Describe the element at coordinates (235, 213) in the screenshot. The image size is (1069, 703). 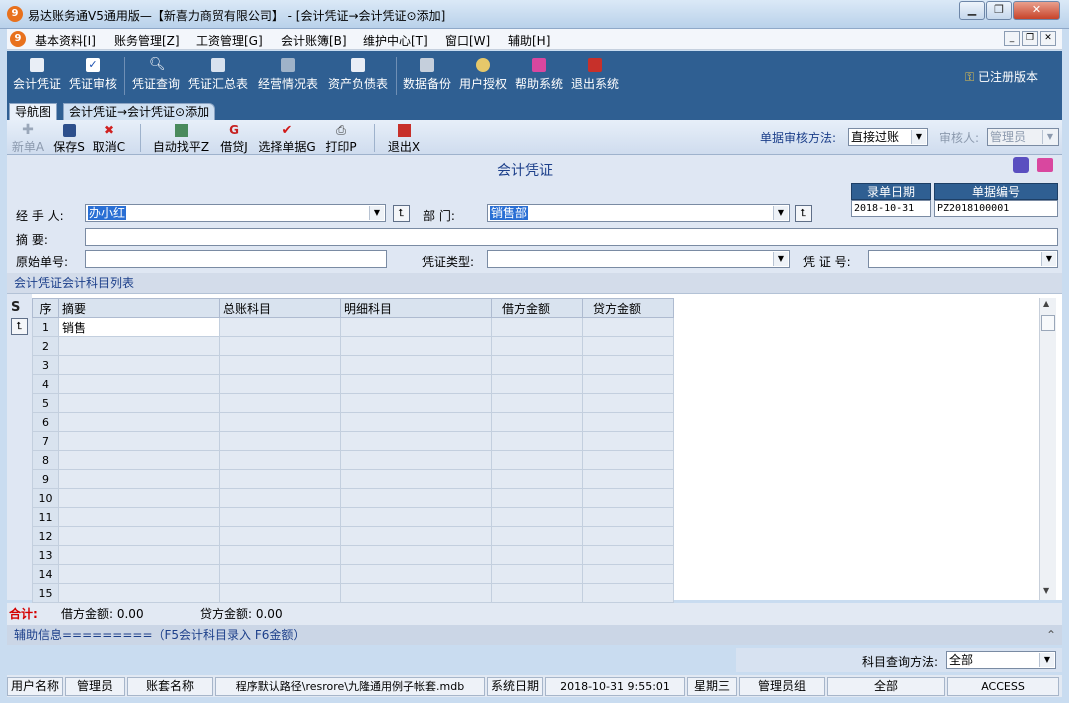
I see `handler-select: 办小红 ▼` at that location.